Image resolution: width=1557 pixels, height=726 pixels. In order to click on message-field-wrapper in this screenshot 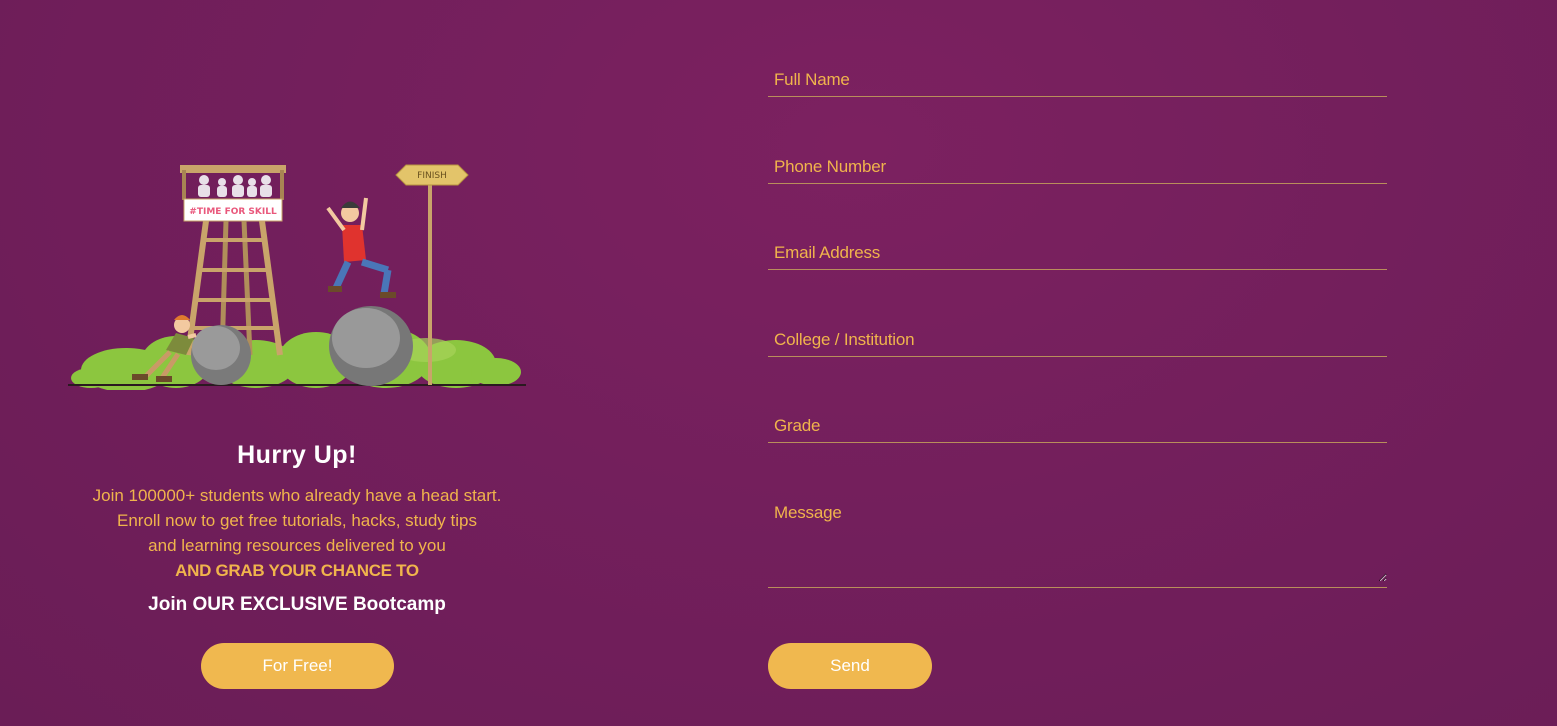, I will do `click(1077, 542)`.